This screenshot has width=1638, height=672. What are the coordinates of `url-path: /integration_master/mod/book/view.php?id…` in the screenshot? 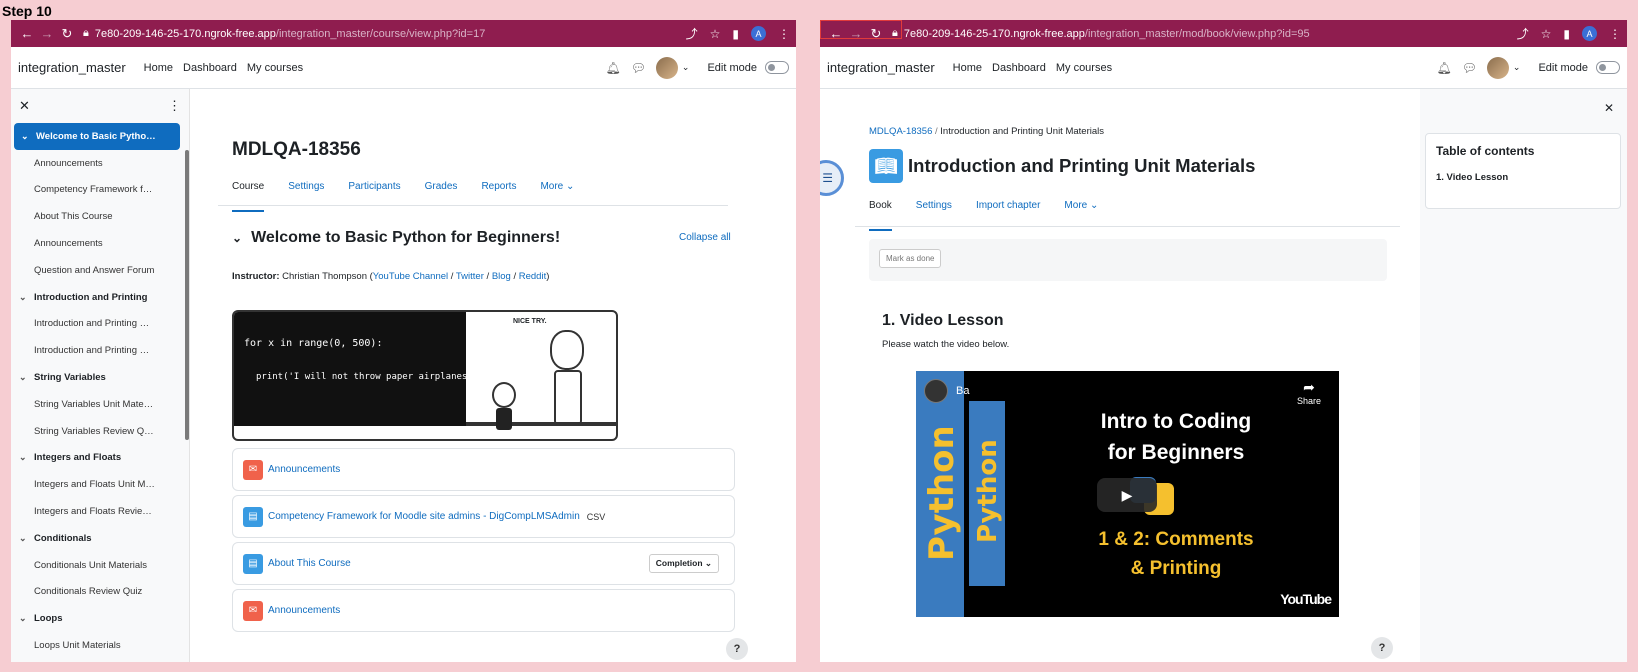 It's located at (1197, 33).